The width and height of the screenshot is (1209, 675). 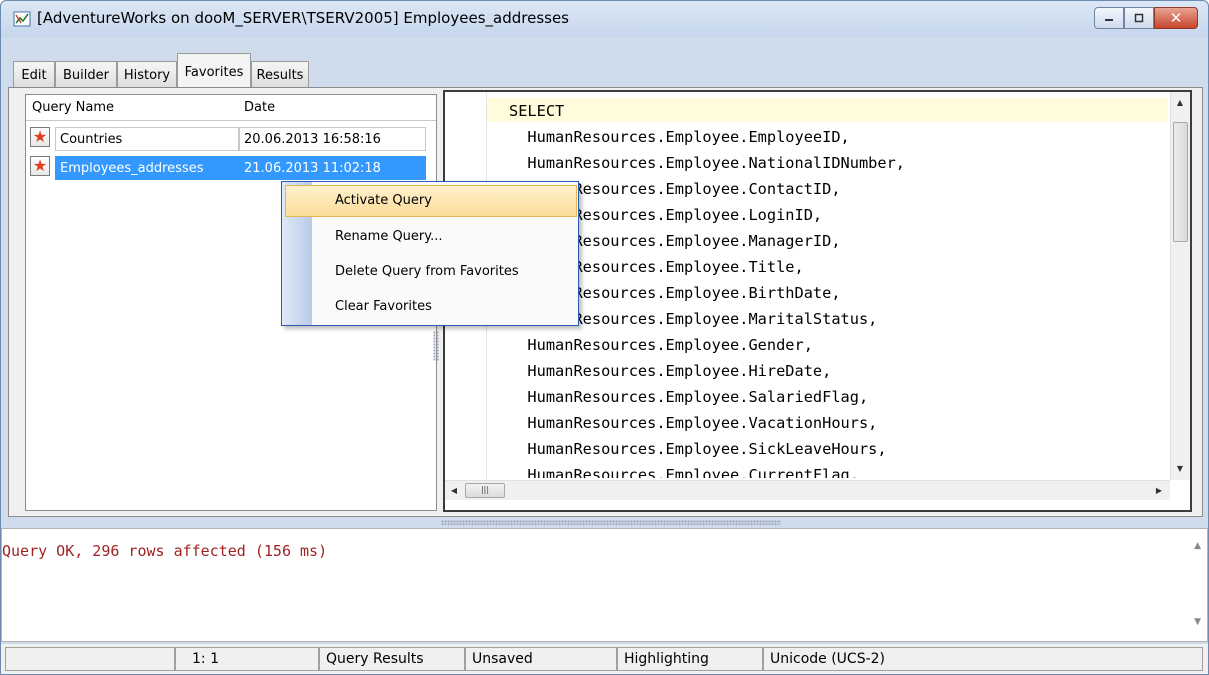 I want to click on tab-label: Results, so click(x=280, y=75).